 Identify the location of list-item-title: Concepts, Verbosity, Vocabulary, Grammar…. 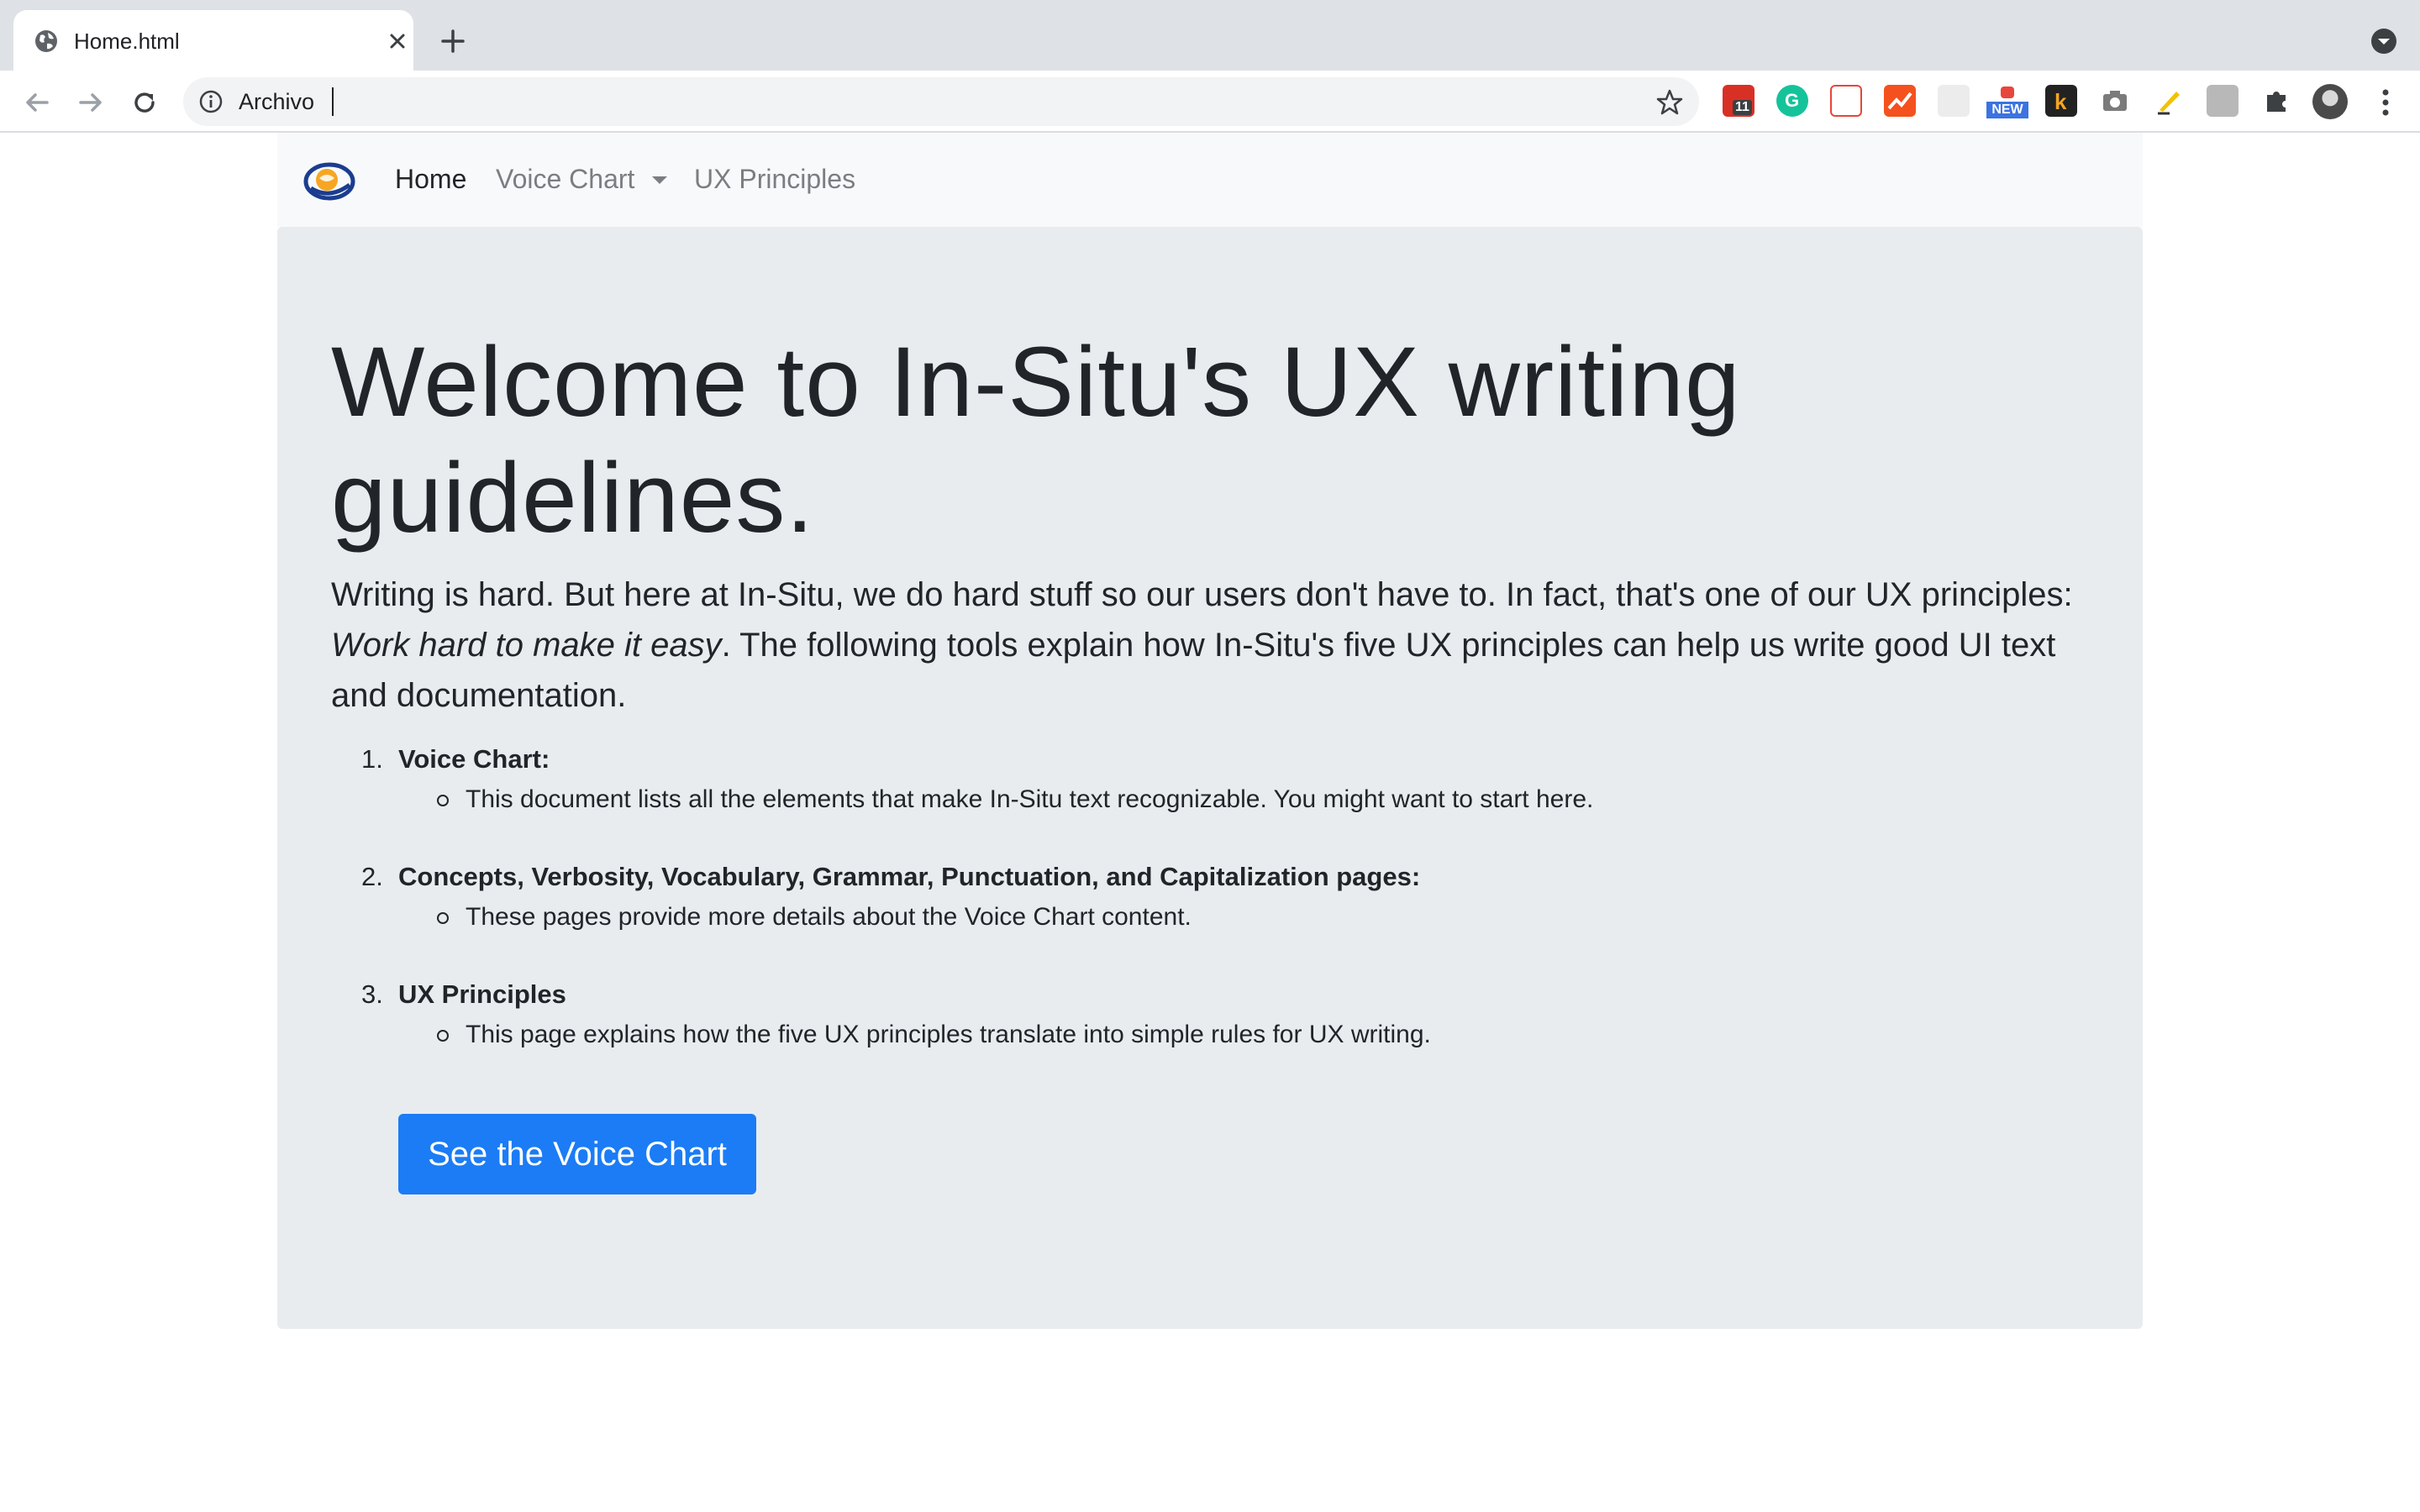
(909, 876).